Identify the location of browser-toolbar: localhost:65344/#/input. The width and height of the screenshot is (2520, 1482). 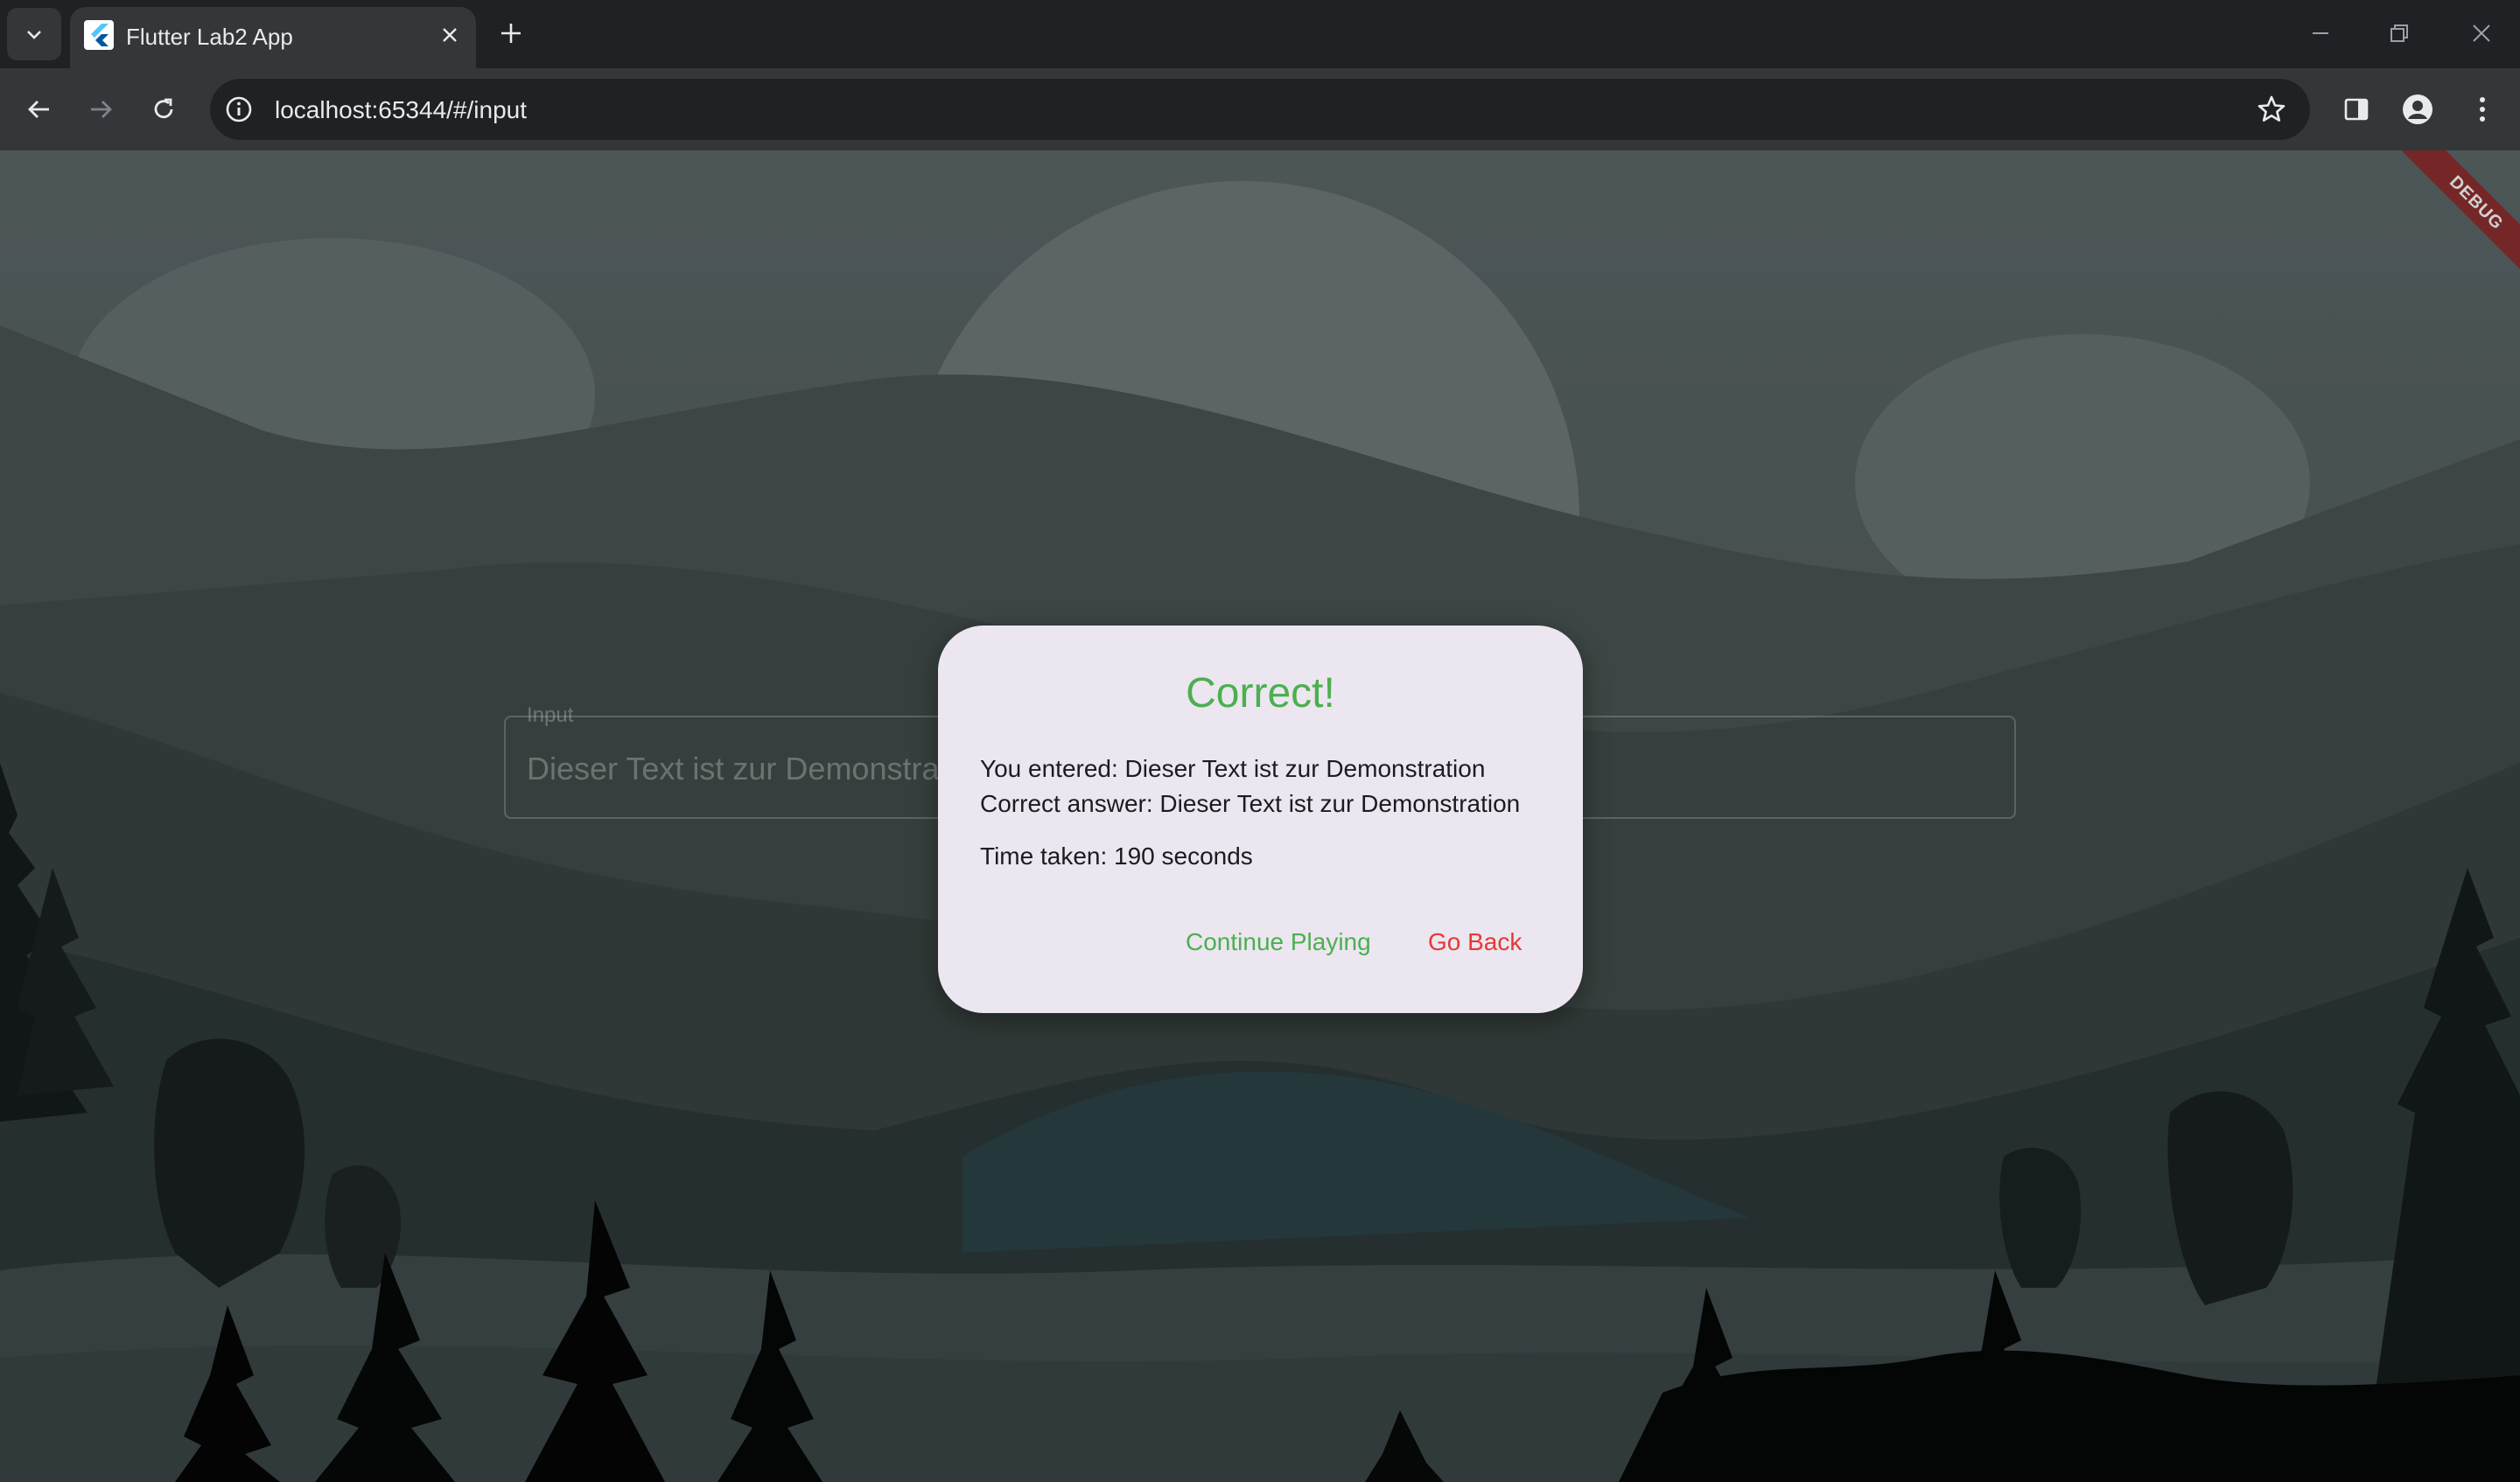
(1260, 109).